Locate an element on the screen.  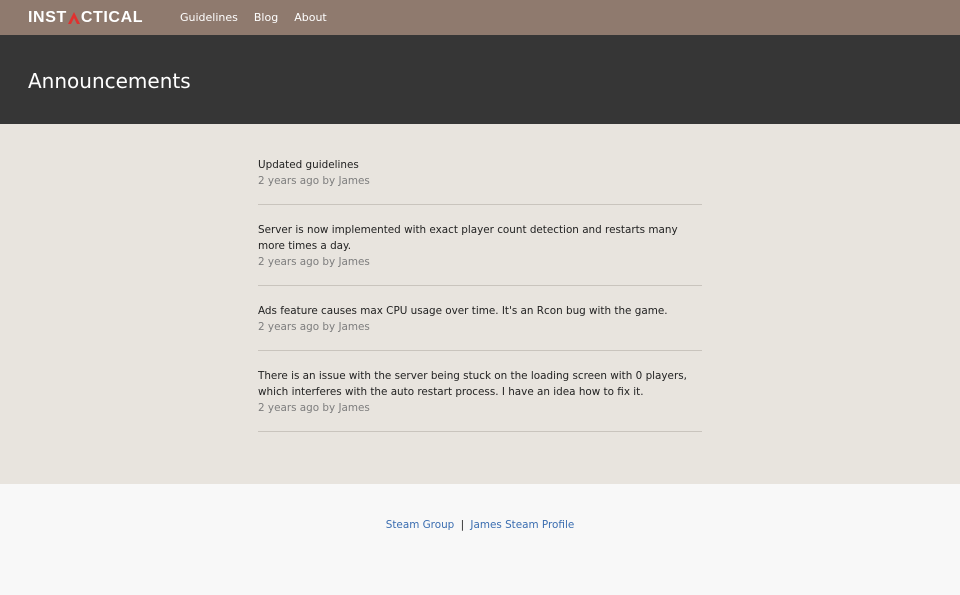
nav-link-guidelines: Guidelines is located at coordinates (209, 17).